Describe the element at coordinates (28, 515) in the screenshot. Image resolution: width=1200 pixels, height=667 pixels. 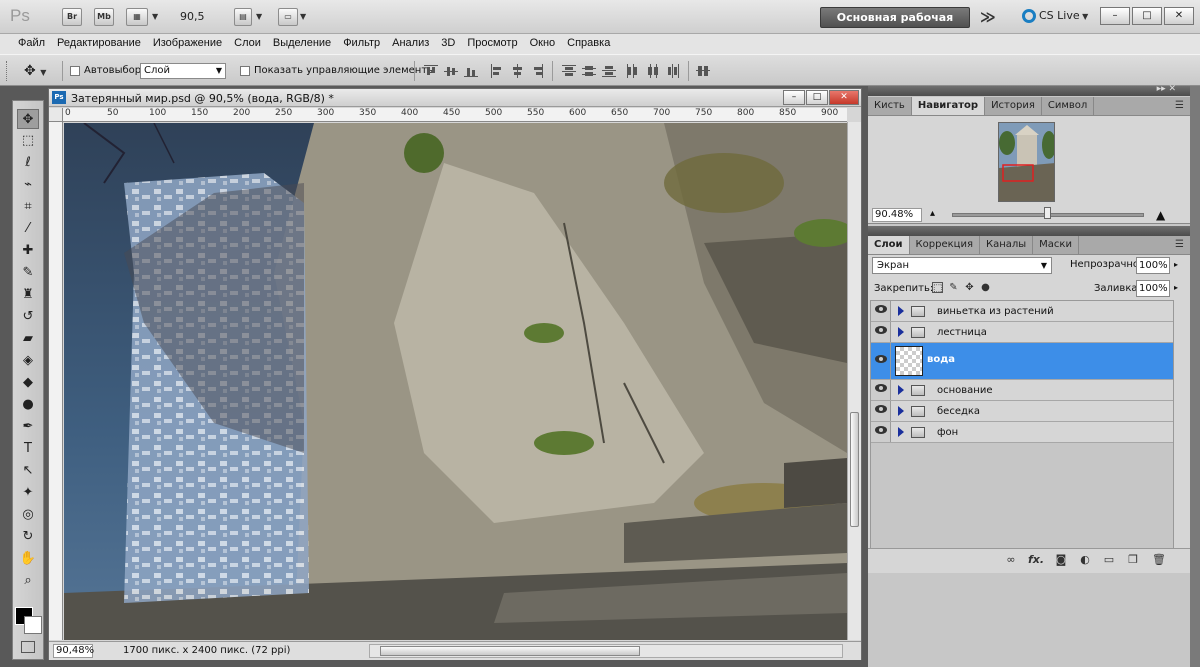
I see `3d-rotate-tool-icon: ◎` at that location.